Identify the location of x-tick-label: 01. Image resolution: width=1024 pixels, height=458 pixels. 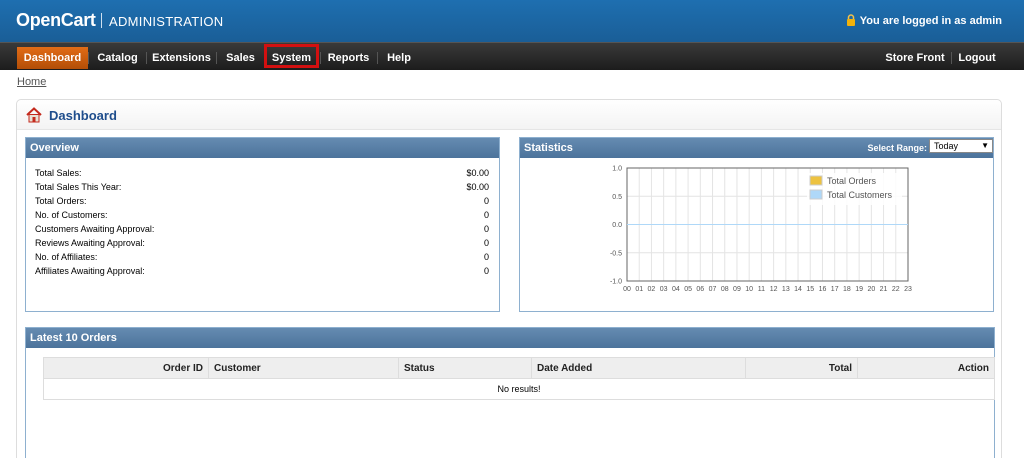
(639, 289).